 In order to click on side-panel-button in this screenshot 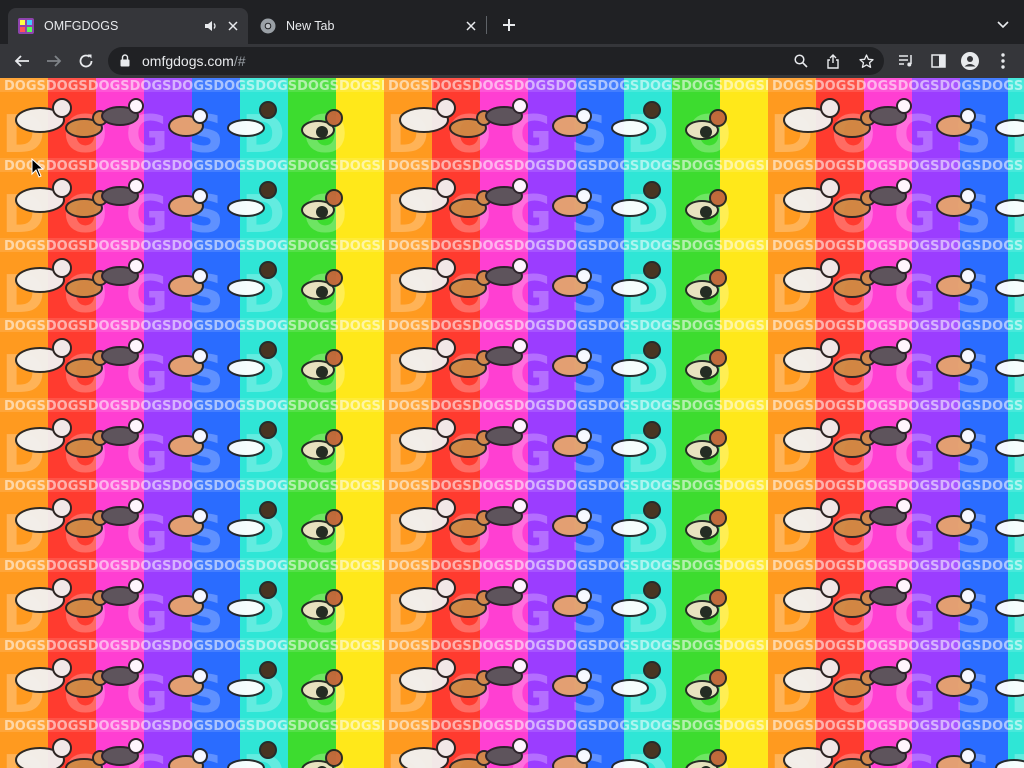, I will do `click(938, 61)`.